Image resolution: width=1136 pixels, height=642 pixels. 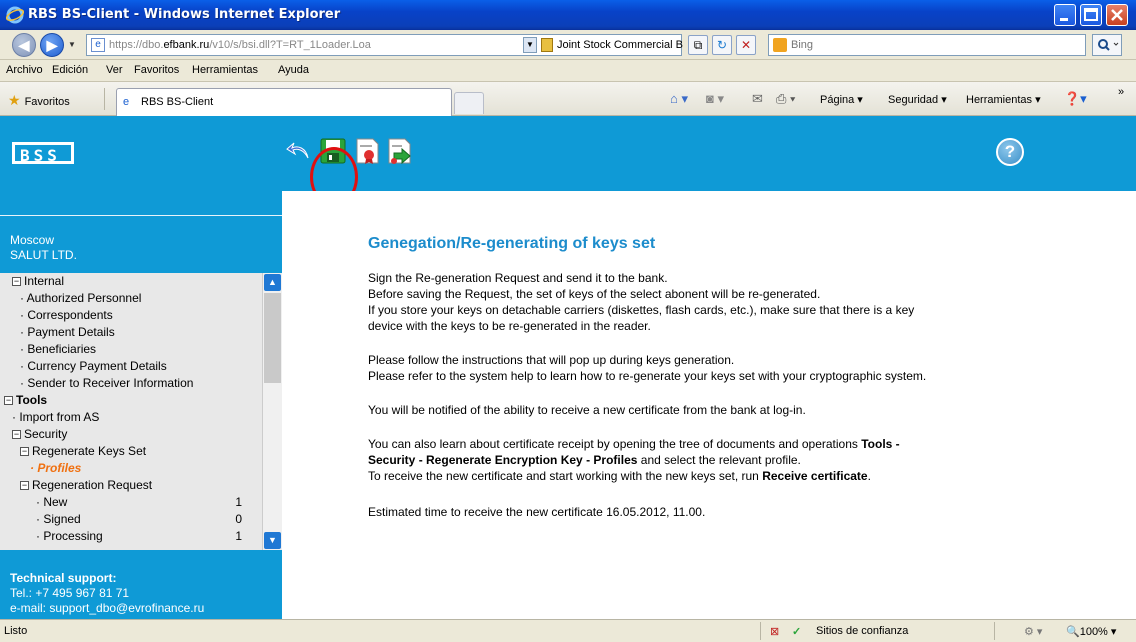 I want to click on print-icon: ⎙ ▾, so click(x=785, y=99).